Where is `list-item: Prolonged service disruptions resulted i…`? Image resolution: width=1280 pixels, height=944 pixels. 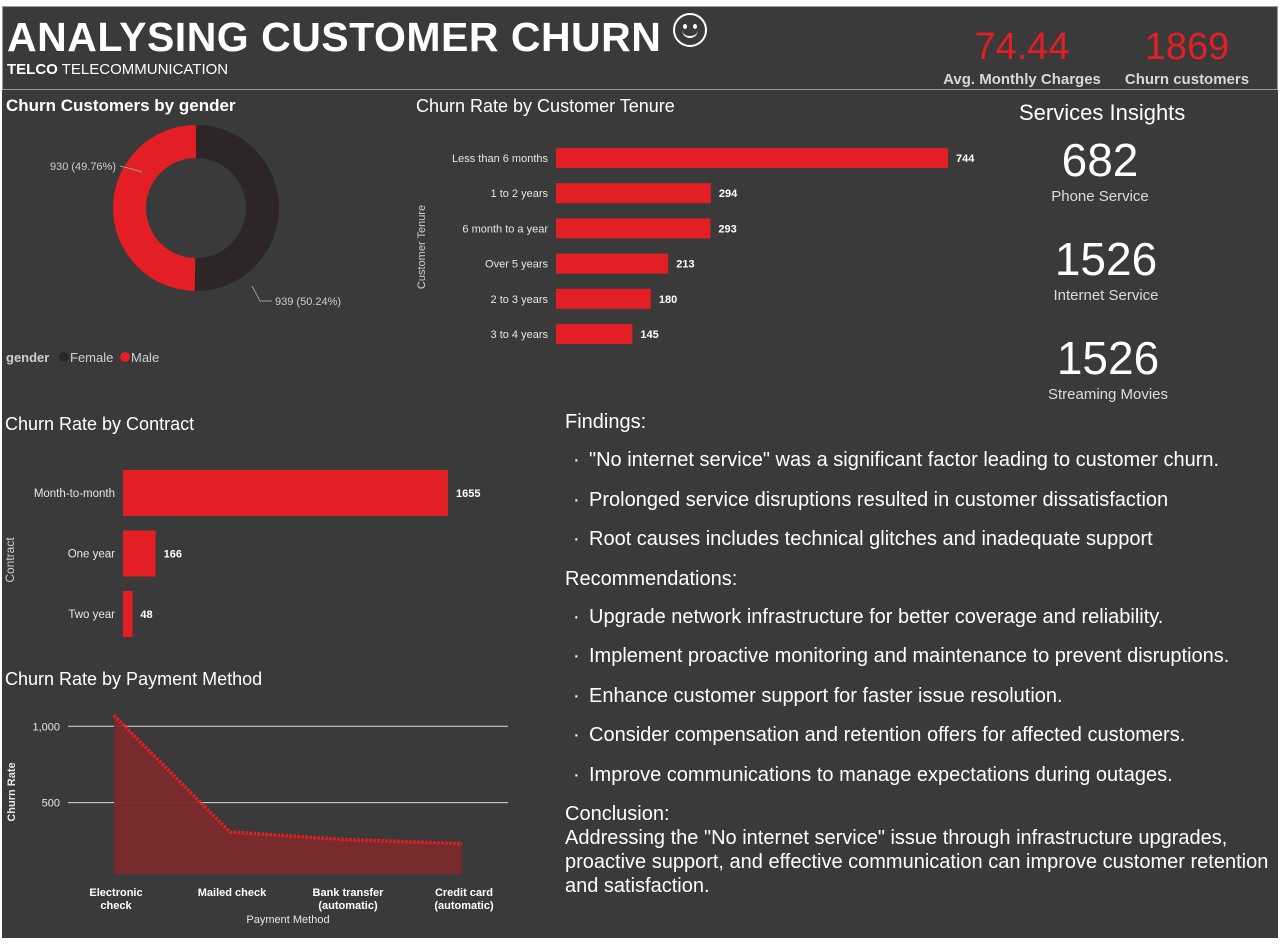 list-item: Prolonged service disruptions resulted i… is located at coordinates (920, 500).